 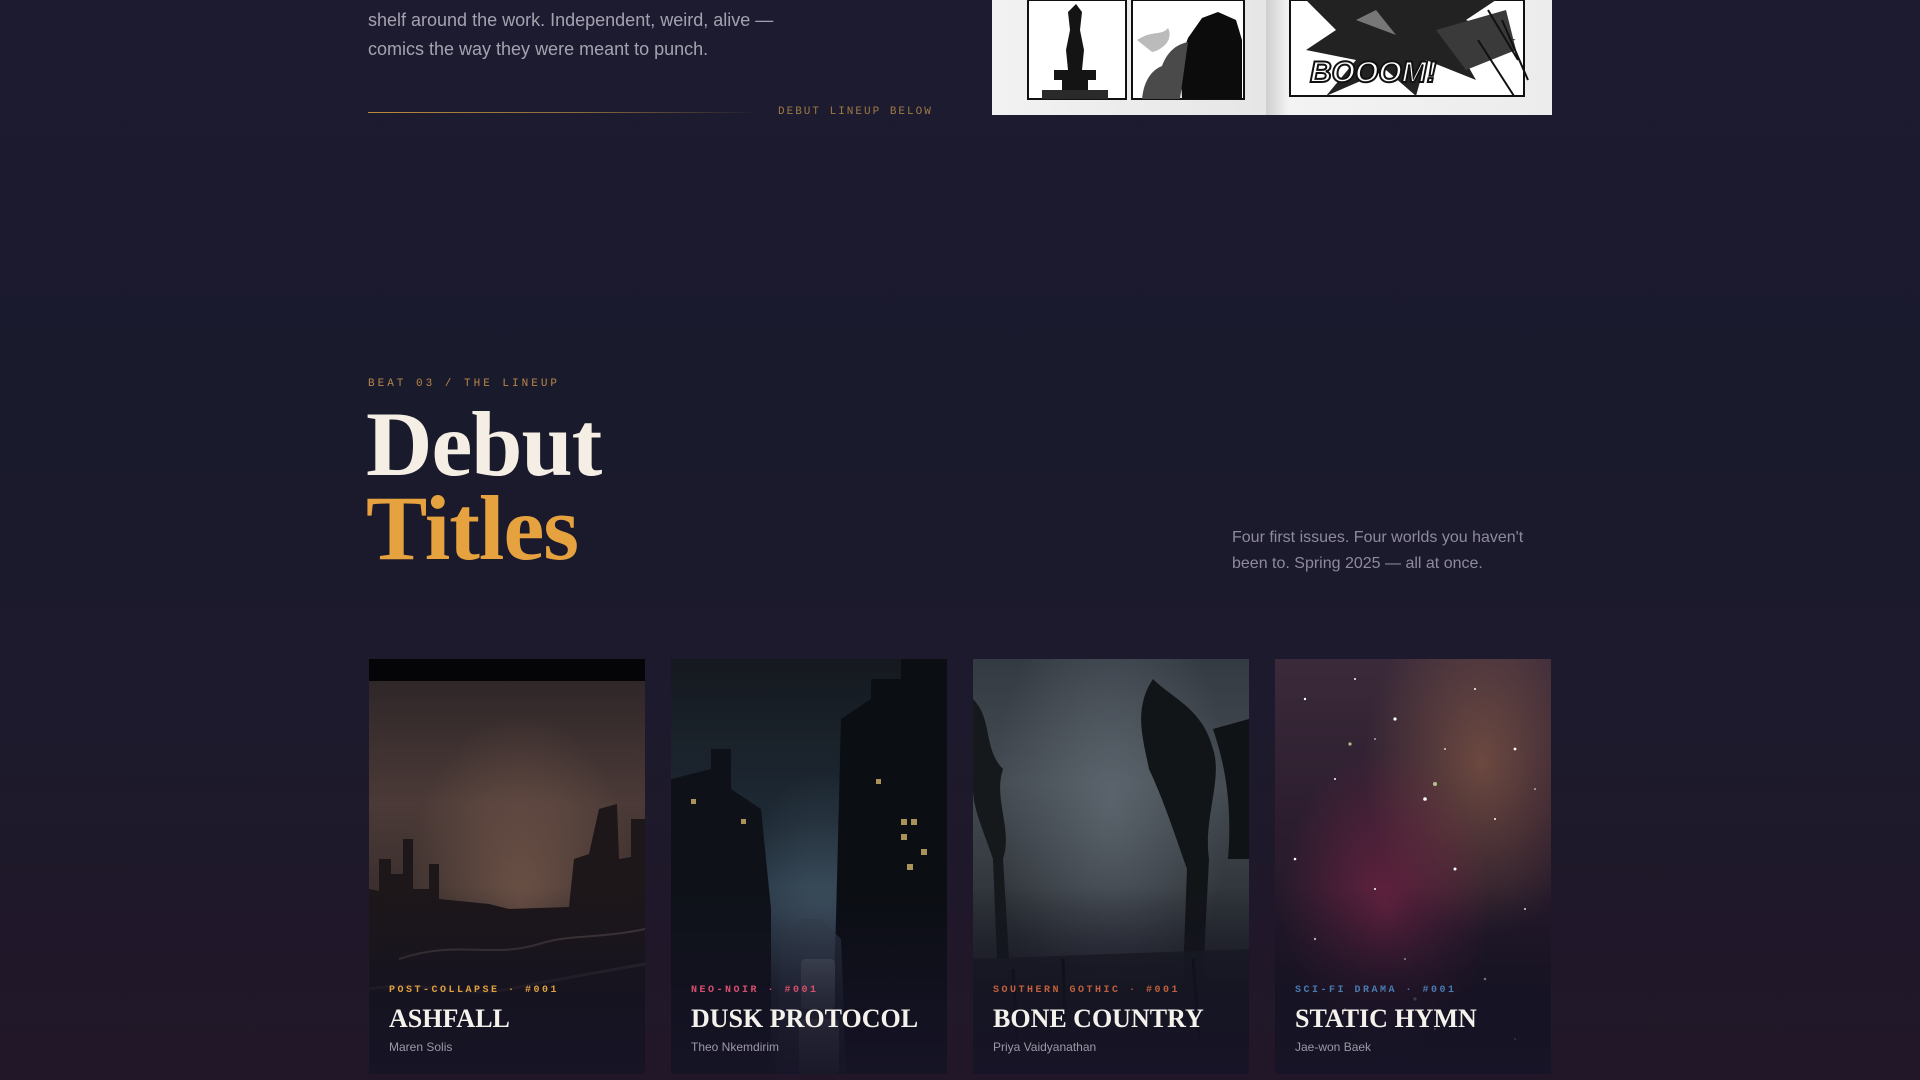 I want to click on comic-sfx-text: BOOOM!, so click(x=1373, y=72).